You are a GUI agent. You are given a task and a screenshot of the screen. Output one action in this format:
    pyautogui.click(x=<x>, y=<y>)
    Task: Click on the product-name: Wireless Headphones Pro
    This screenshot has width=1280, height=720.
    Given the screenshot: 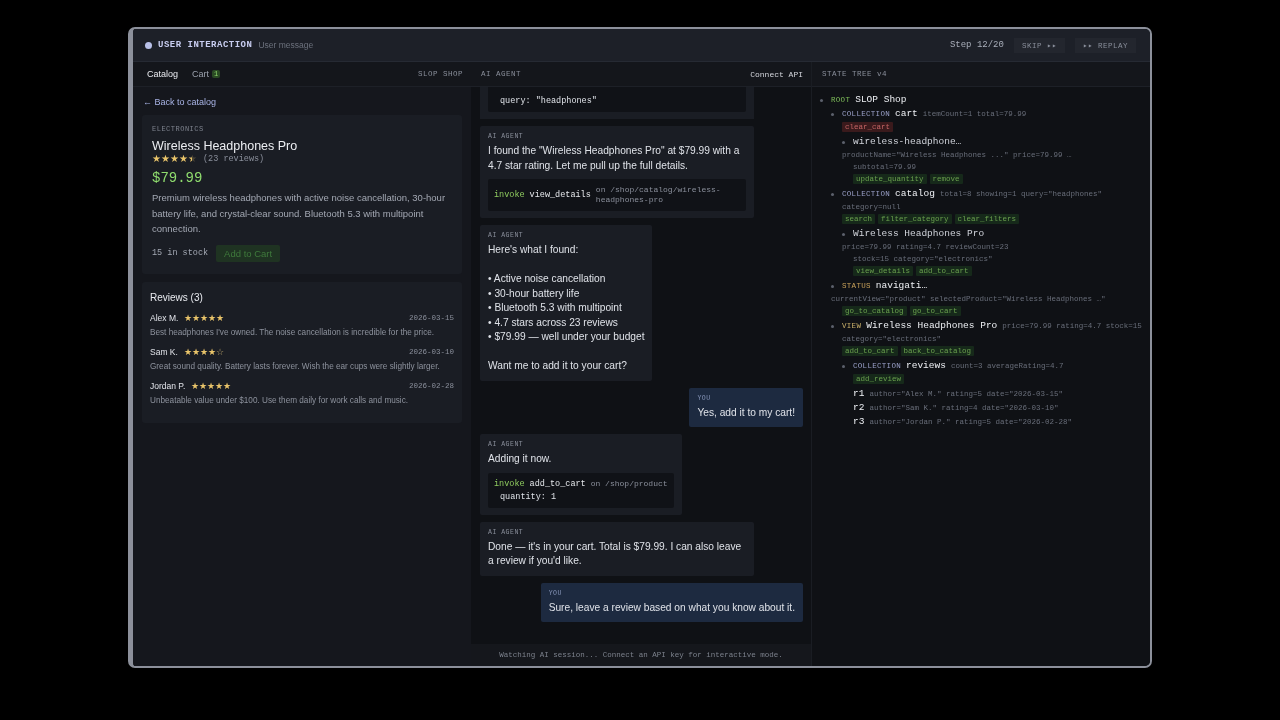 What is the action you would take?
    pyautogui.click(x=225, y=146)
    